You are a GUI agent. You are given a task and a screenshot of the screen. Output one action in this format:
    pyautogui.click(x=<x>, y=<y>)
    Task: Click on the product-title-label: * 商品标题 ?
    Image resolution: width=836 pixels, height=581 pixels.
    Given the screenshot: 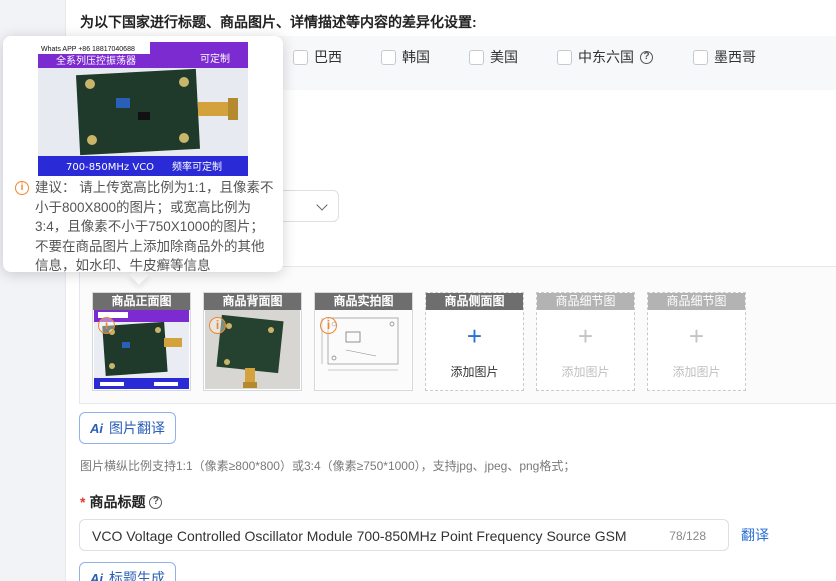 What is the action you would take?
    pyautogui.click(x=121, y=502)
    